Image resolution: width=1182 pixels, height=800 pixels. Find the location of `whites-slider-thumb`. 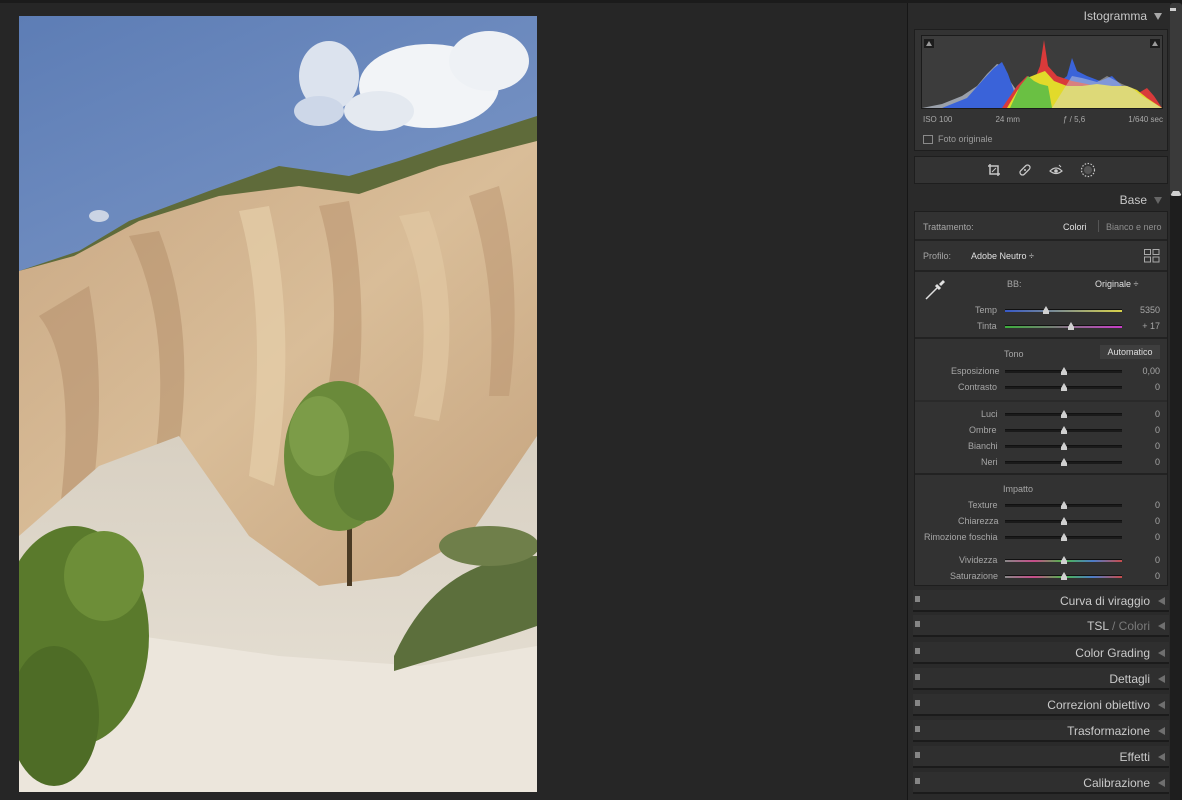

whites-slider-thumb is located at coordinates (1063, 446).